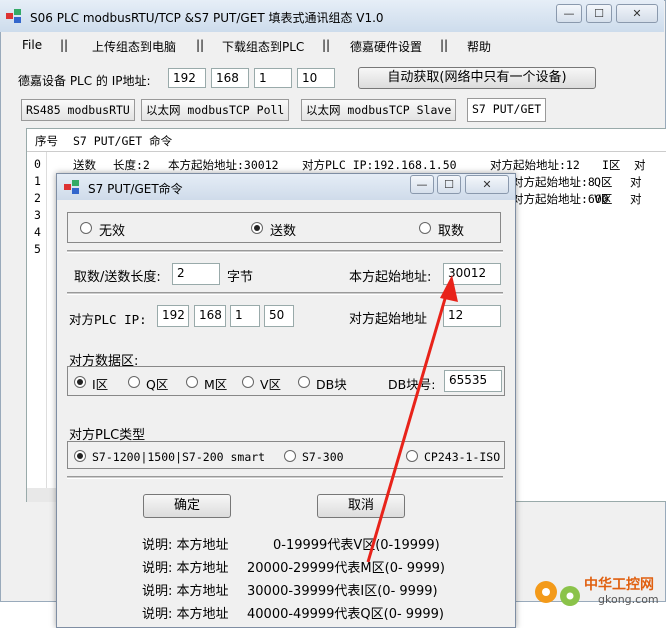  Describe the element at coordinates (462, 457) in the screenshot. I see `plc-type-cp243-label: CP243-1-ISO` at that location.